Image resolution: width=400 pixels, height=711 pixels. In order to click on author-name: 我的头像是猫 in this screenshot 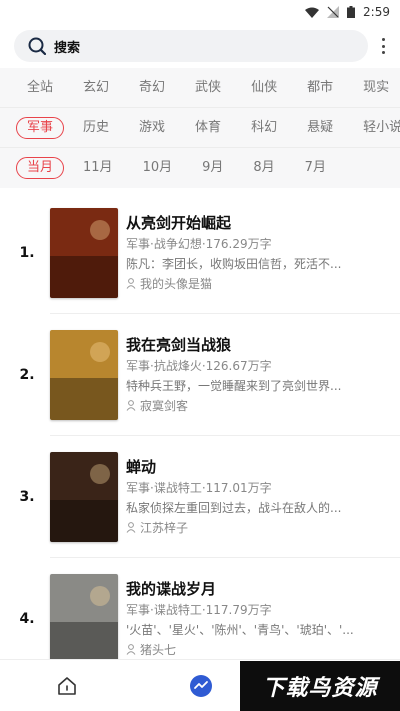, I will do `click(176, 283)`.